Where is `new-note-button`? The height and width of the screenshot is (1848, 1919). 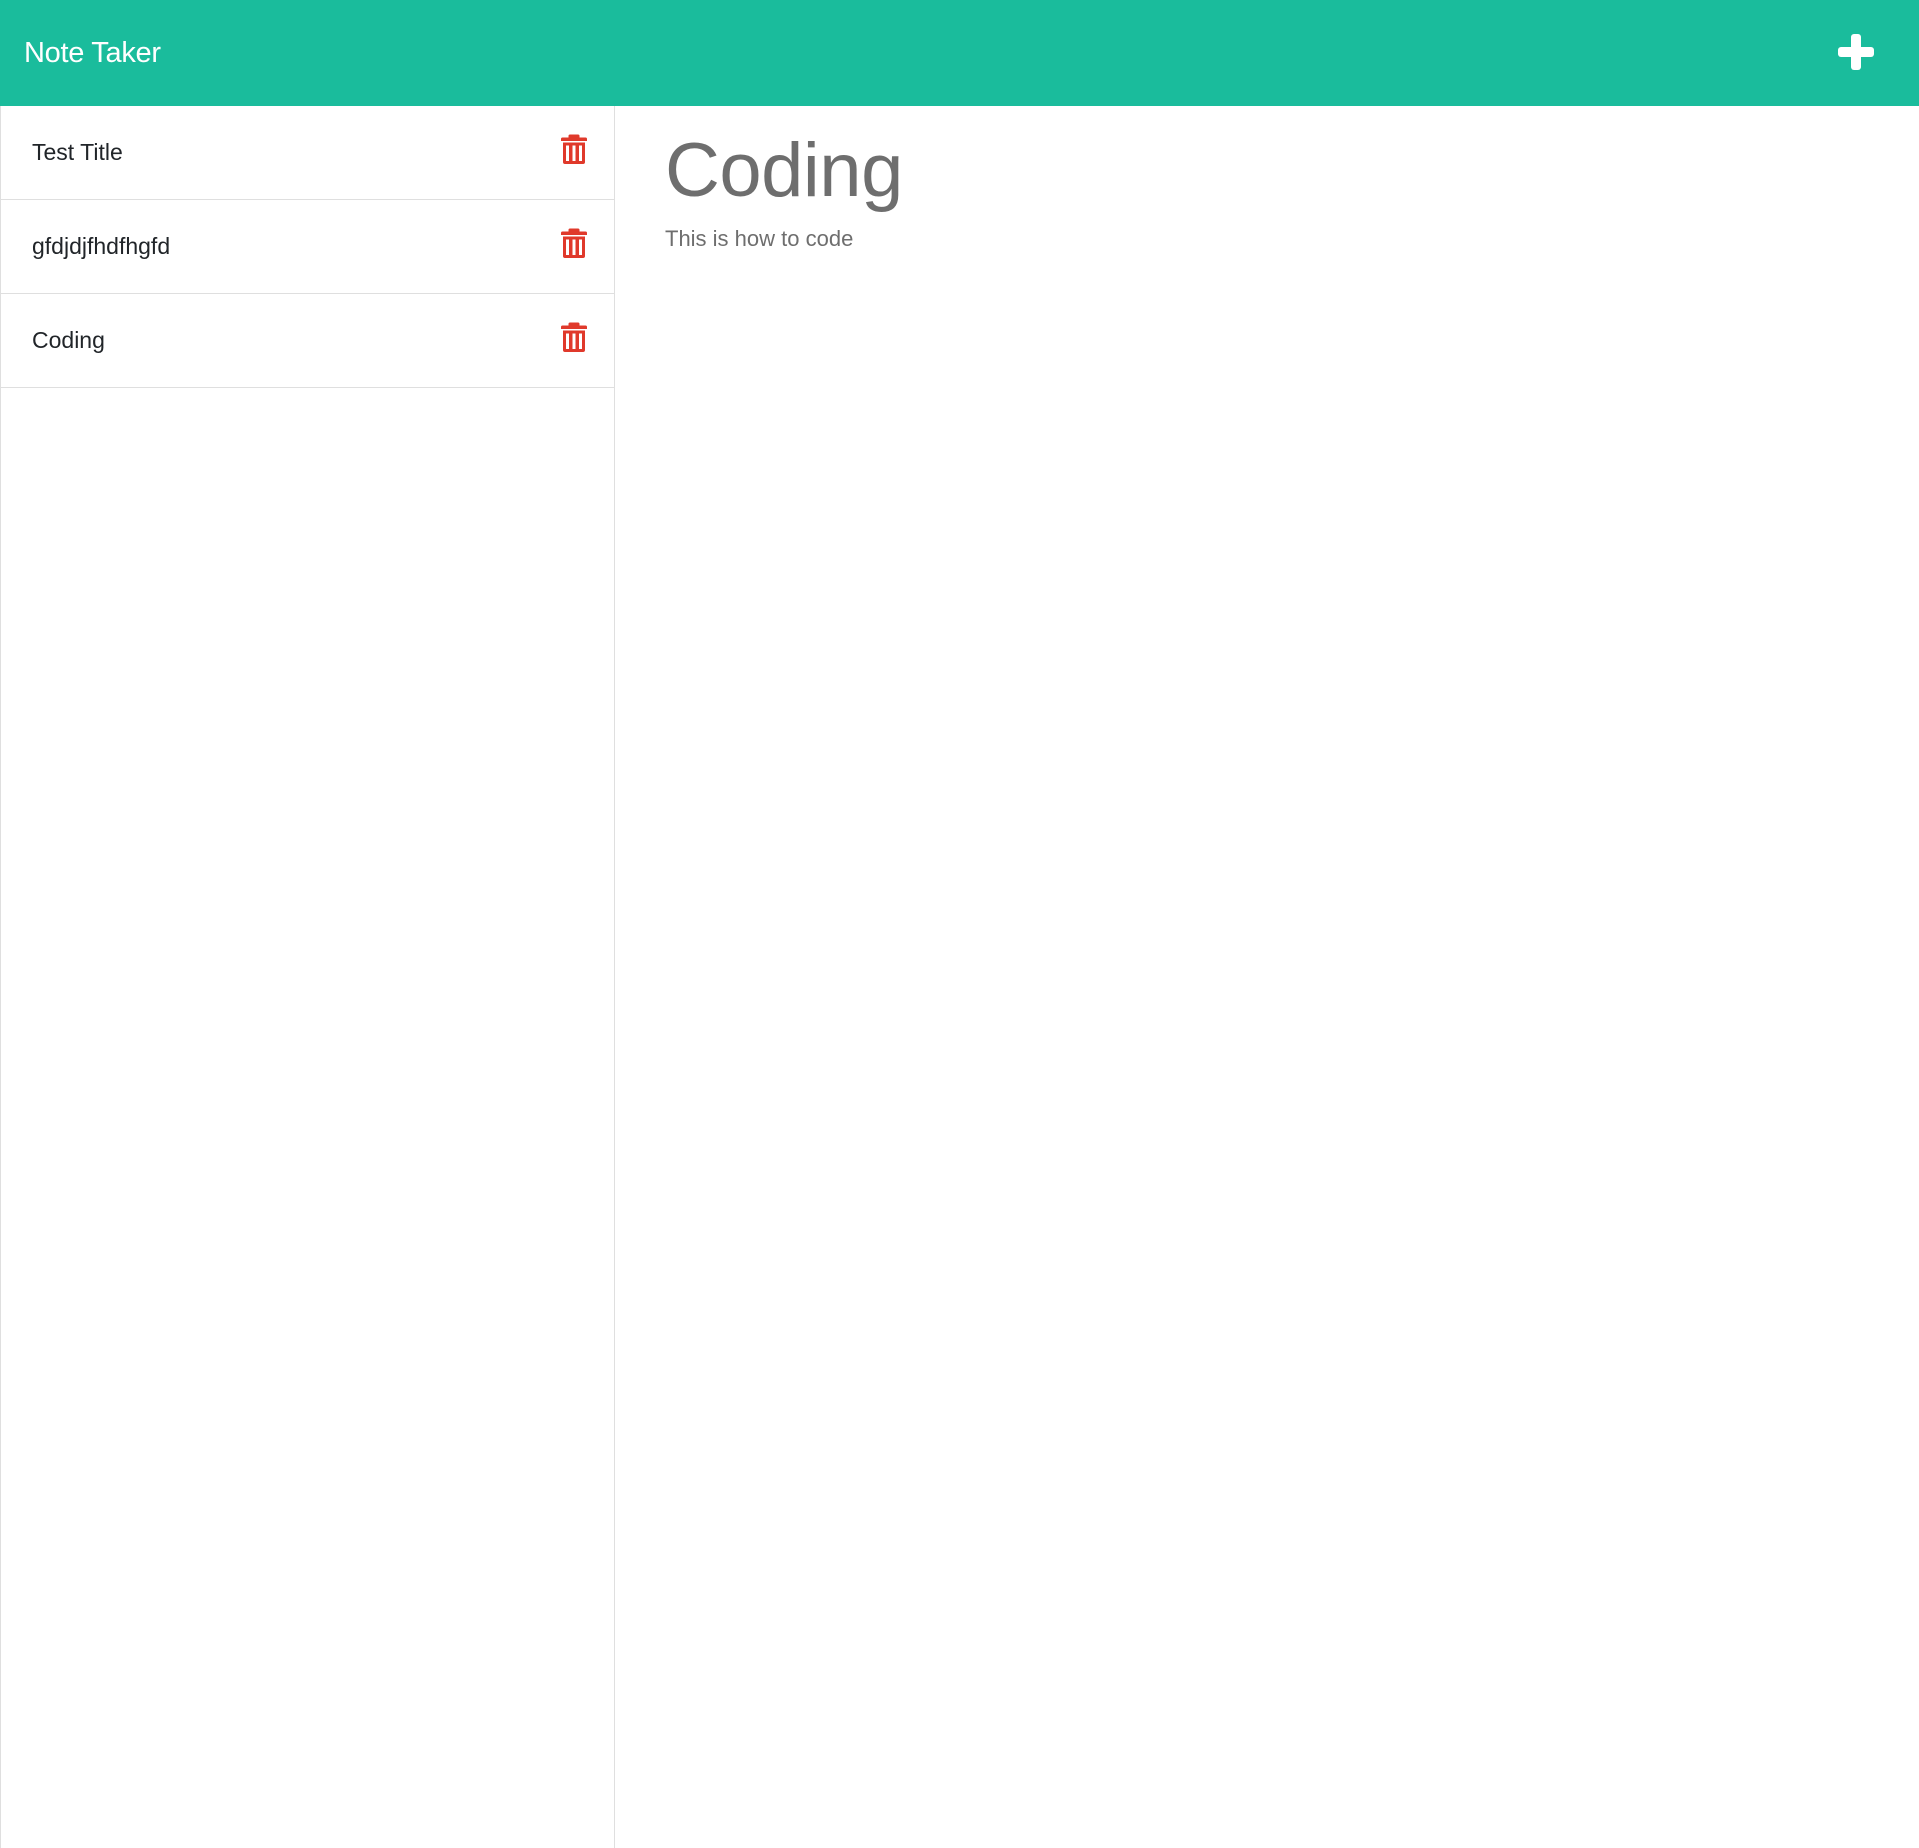
new-note-button is located at coordinates (1856, 52).